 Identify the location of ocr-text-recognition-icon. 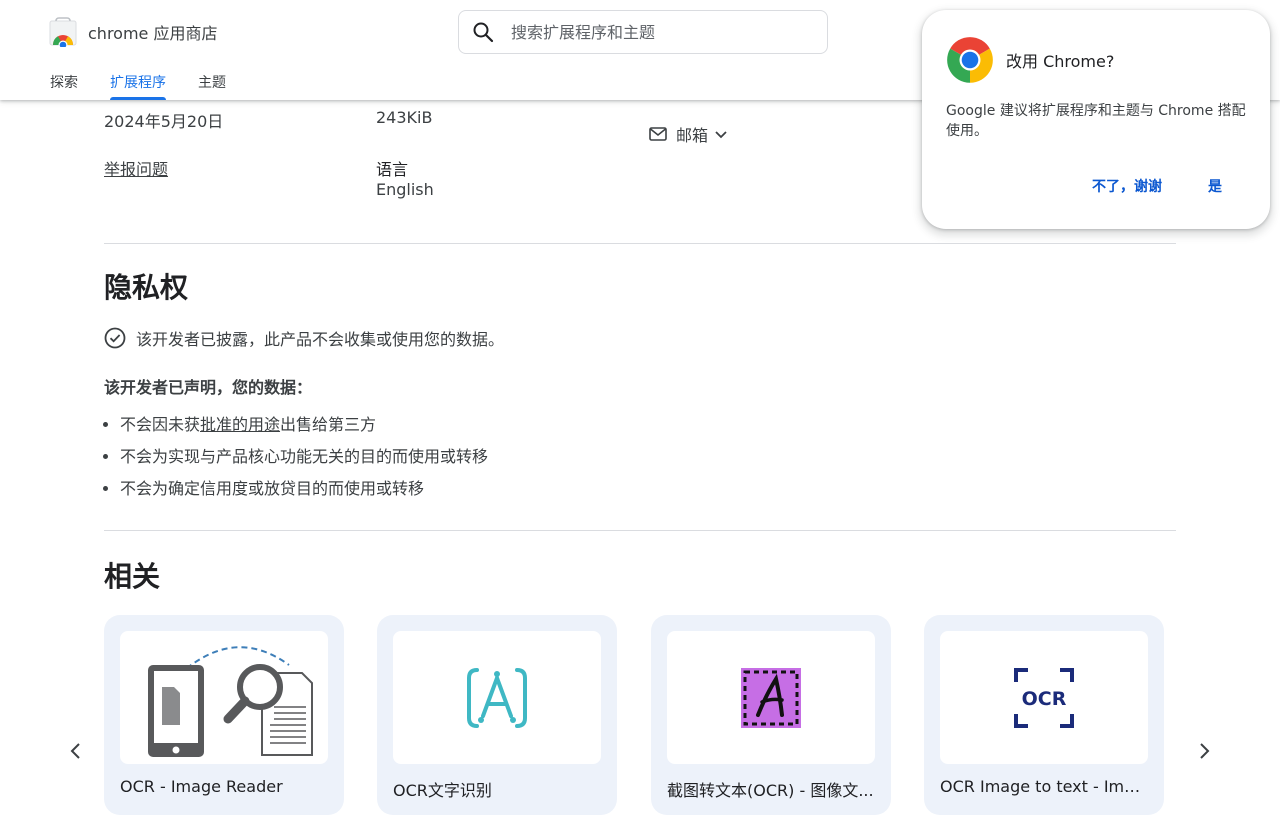
(497, 697).